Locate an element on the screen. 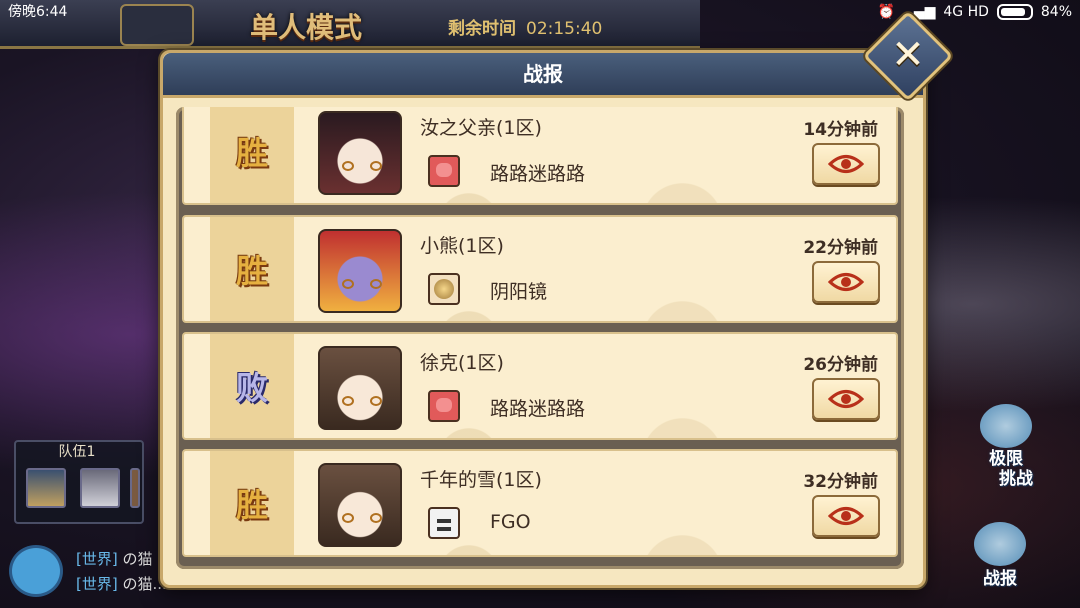 Image resolution: width=1080 pixels, height=608 pixels. record-row: 胜 千年的雪(1区) 32分钟前 FGO is located at coordinates (540, 503).